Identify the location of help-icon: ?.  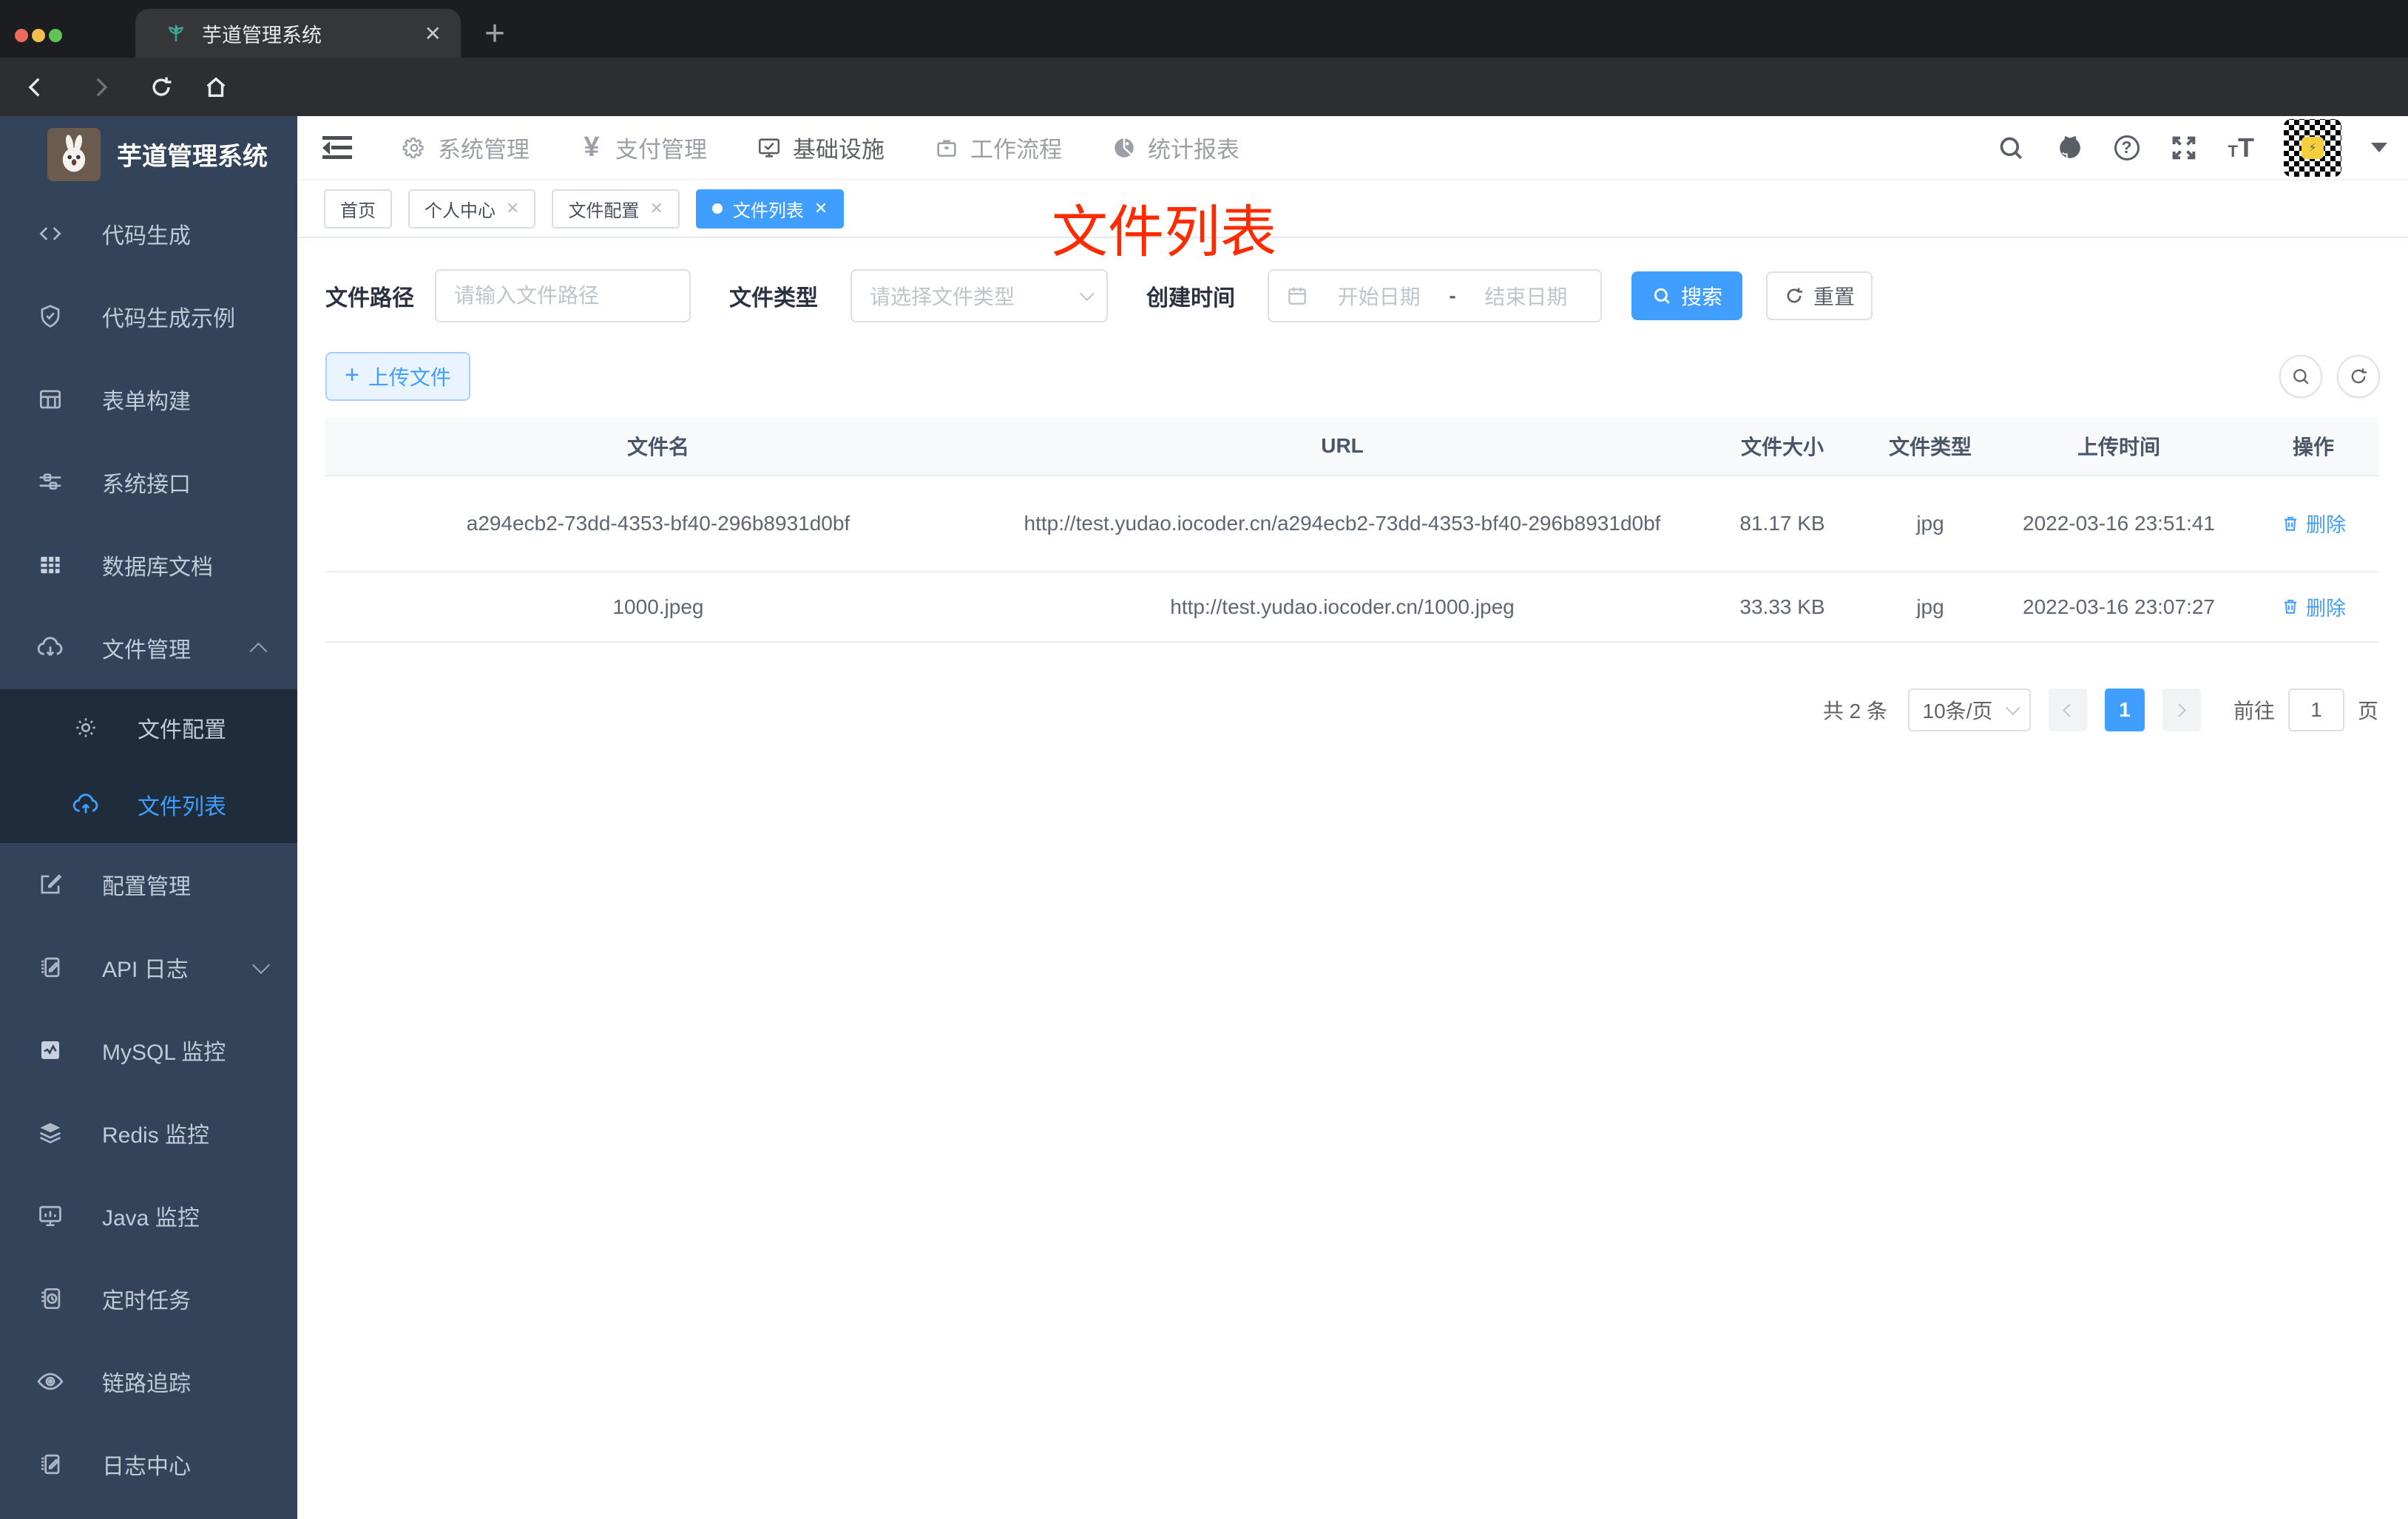
(2127, 147).